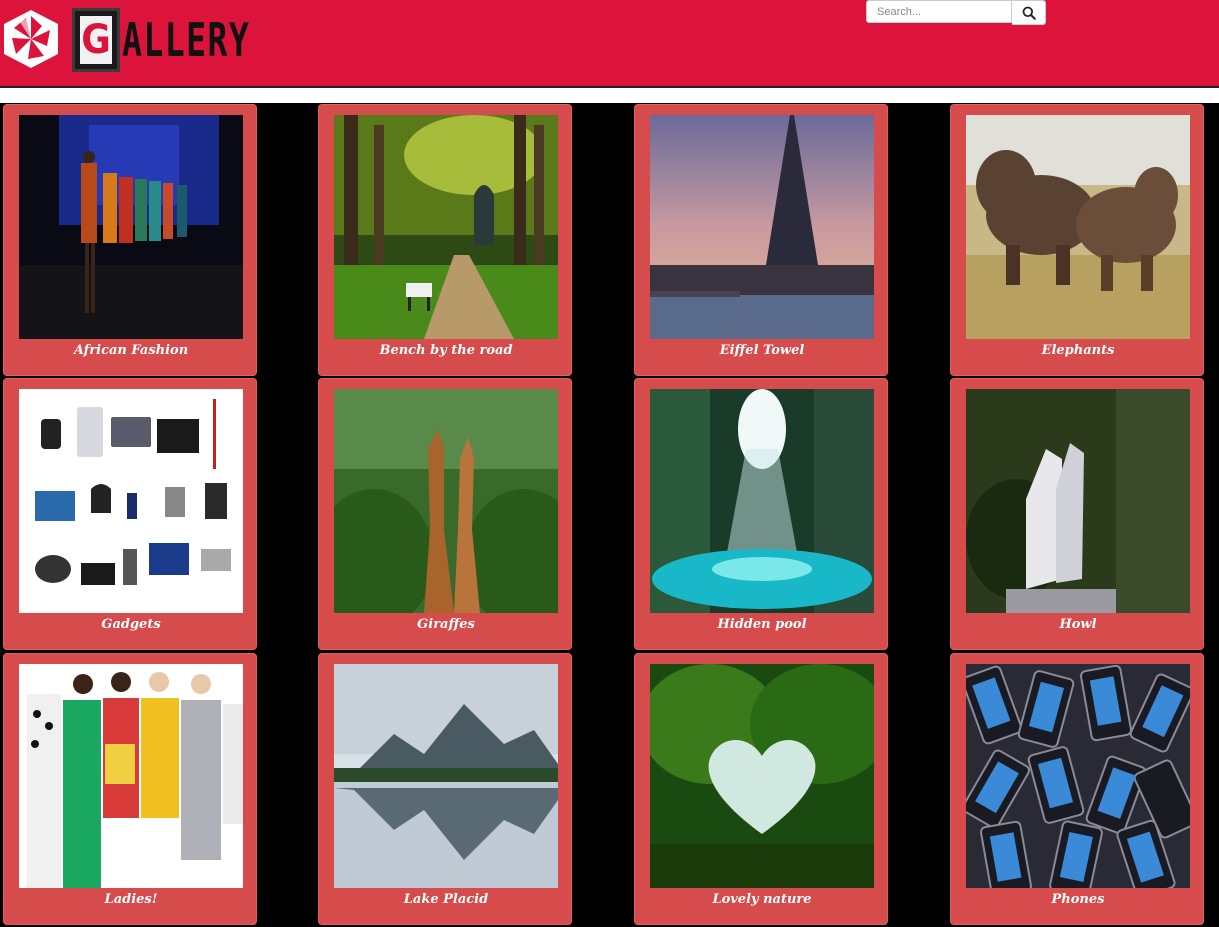 The height and width of the screenshot is (927, 1219). I want to click on gallery-logo: G ALLERY, so click(186, 40).